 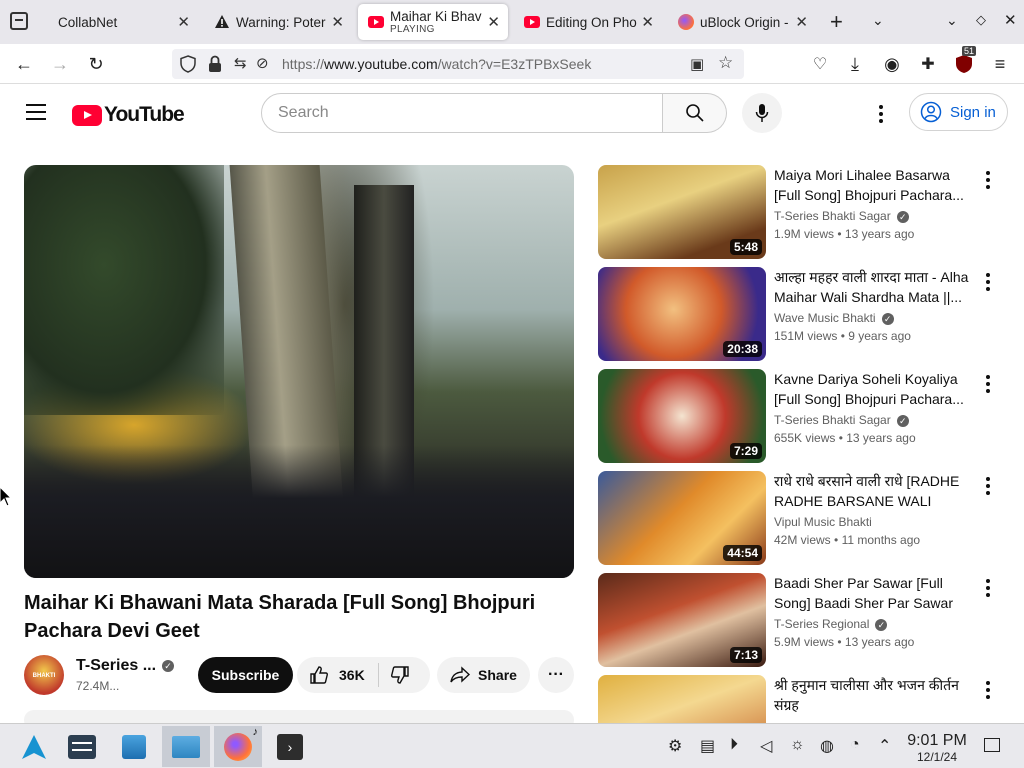 I want to click on show-desktop-icon, so click(x=992, y=745).